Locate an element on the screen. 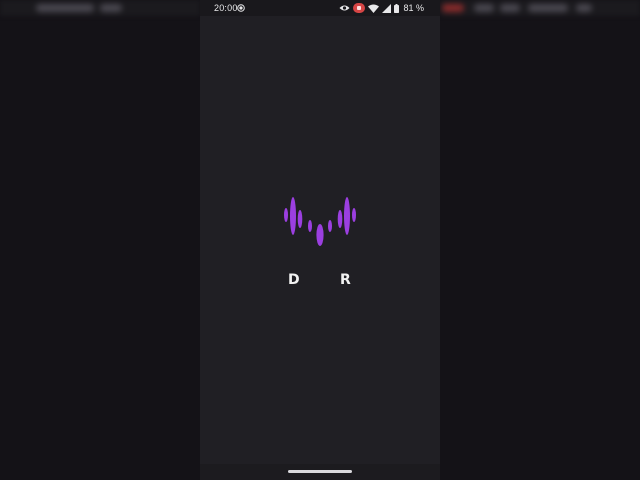 Image resolution: width=640 pixels, height=480 pixels. eye-icon is located at coordinates (344, 8).